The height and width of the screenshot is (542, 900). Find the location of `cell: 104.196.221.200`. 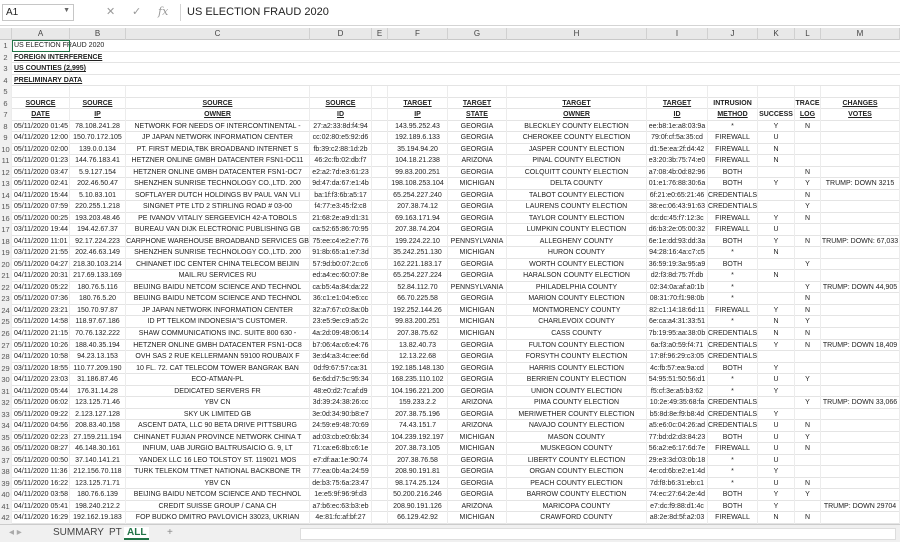

cell: 104.196.221.200 is located at coordinates (418, 391).